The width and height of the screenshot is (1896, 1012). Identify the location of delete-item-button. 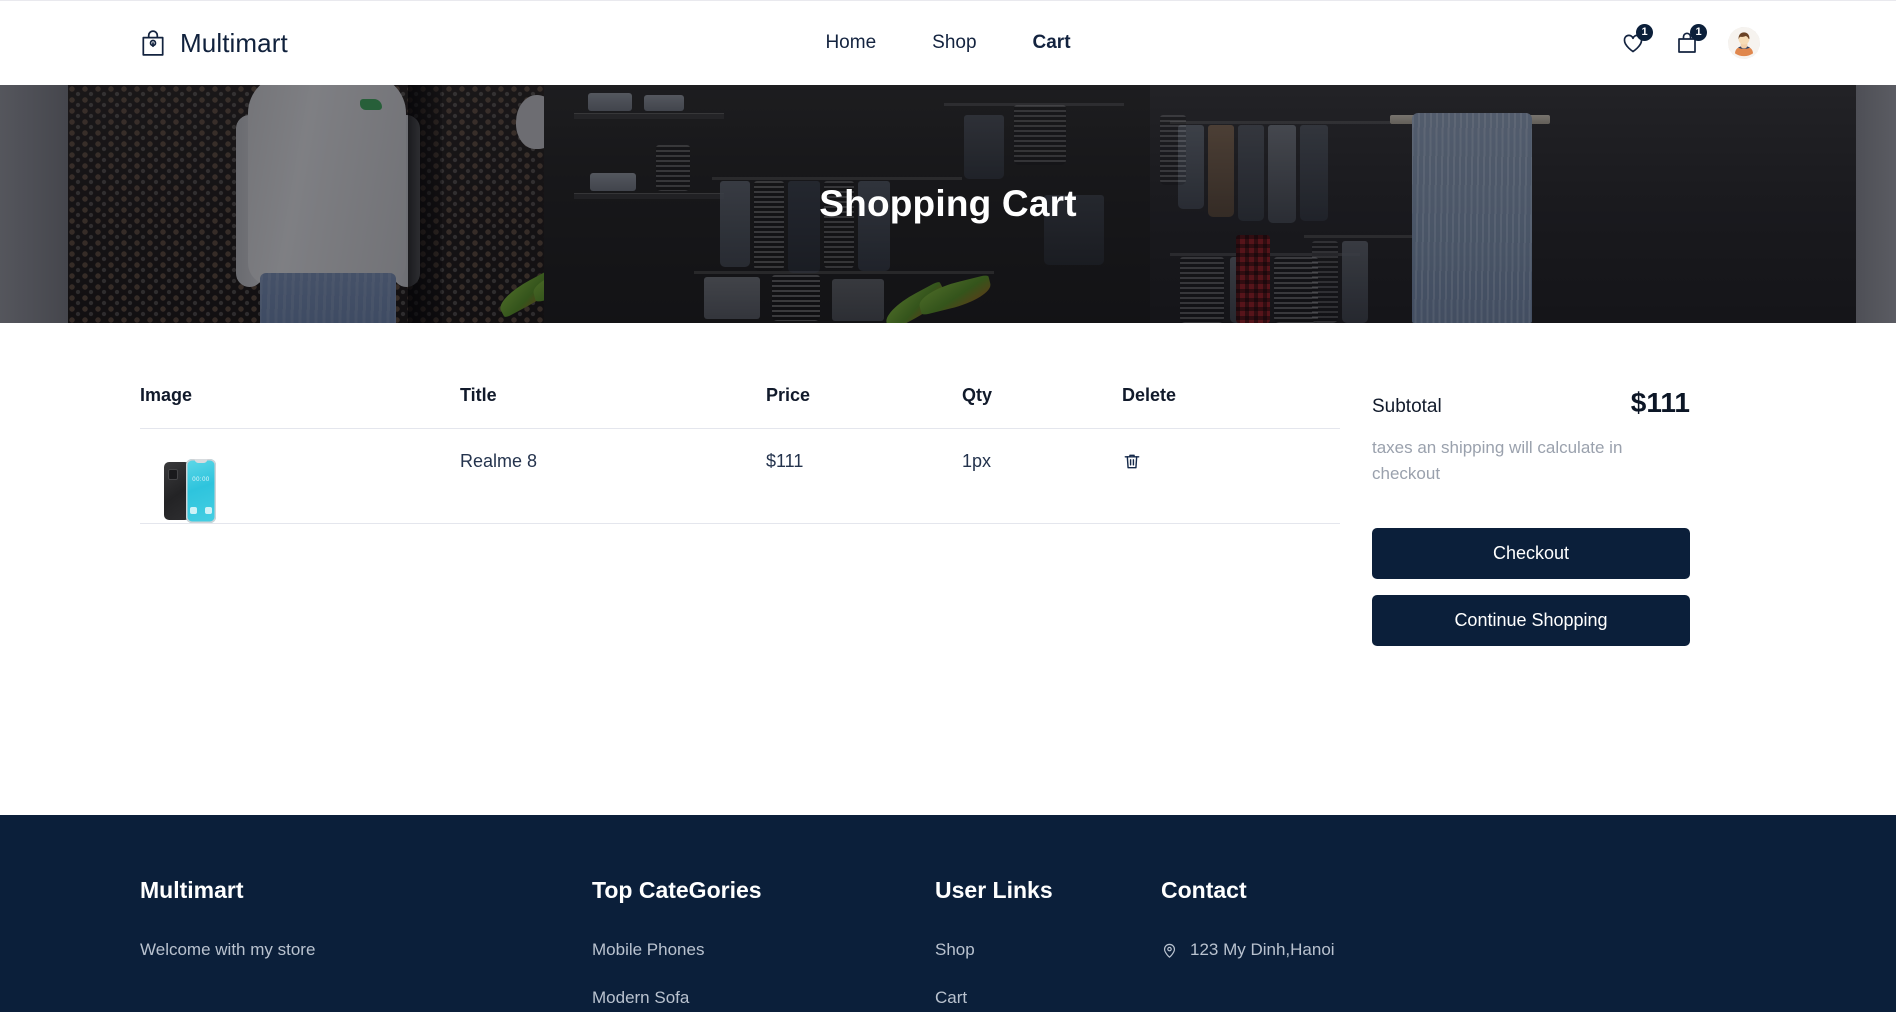
(1132, 461).